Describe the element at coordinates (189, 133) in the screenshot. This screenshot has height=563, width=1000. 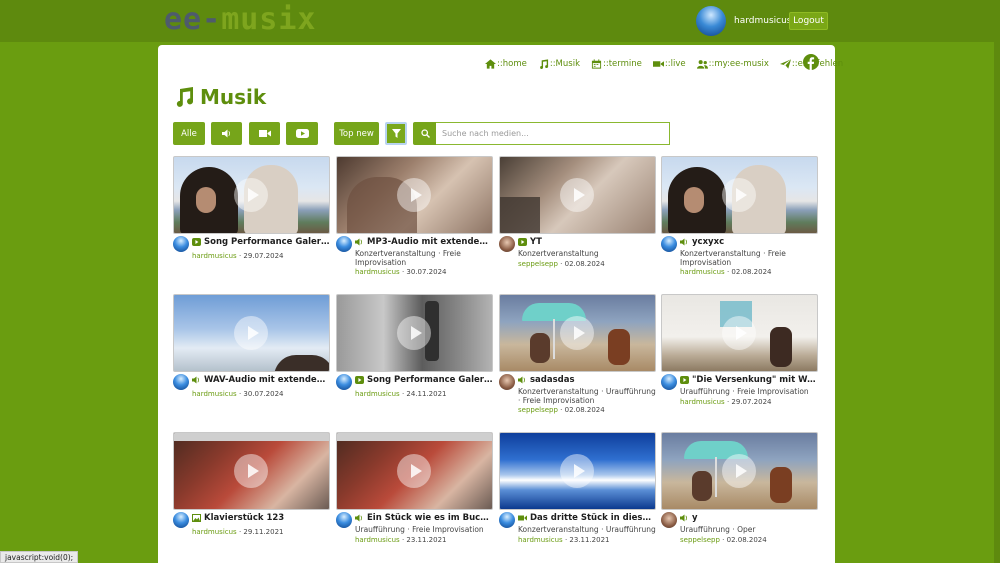
I see `filter-all-button: Alle` at that location.